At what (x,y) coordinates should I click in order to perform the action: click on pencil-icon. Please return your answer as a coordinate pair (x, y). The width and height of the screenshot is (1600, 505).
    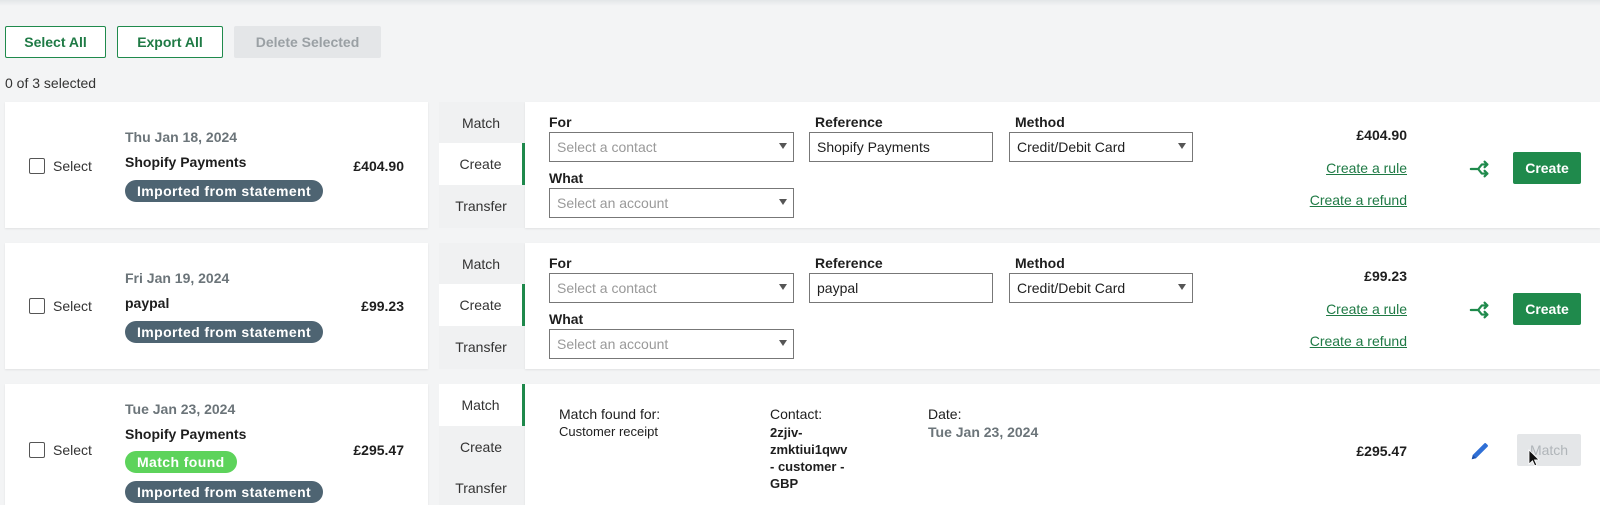
    Looking at the image, I should click on (1480, 451).